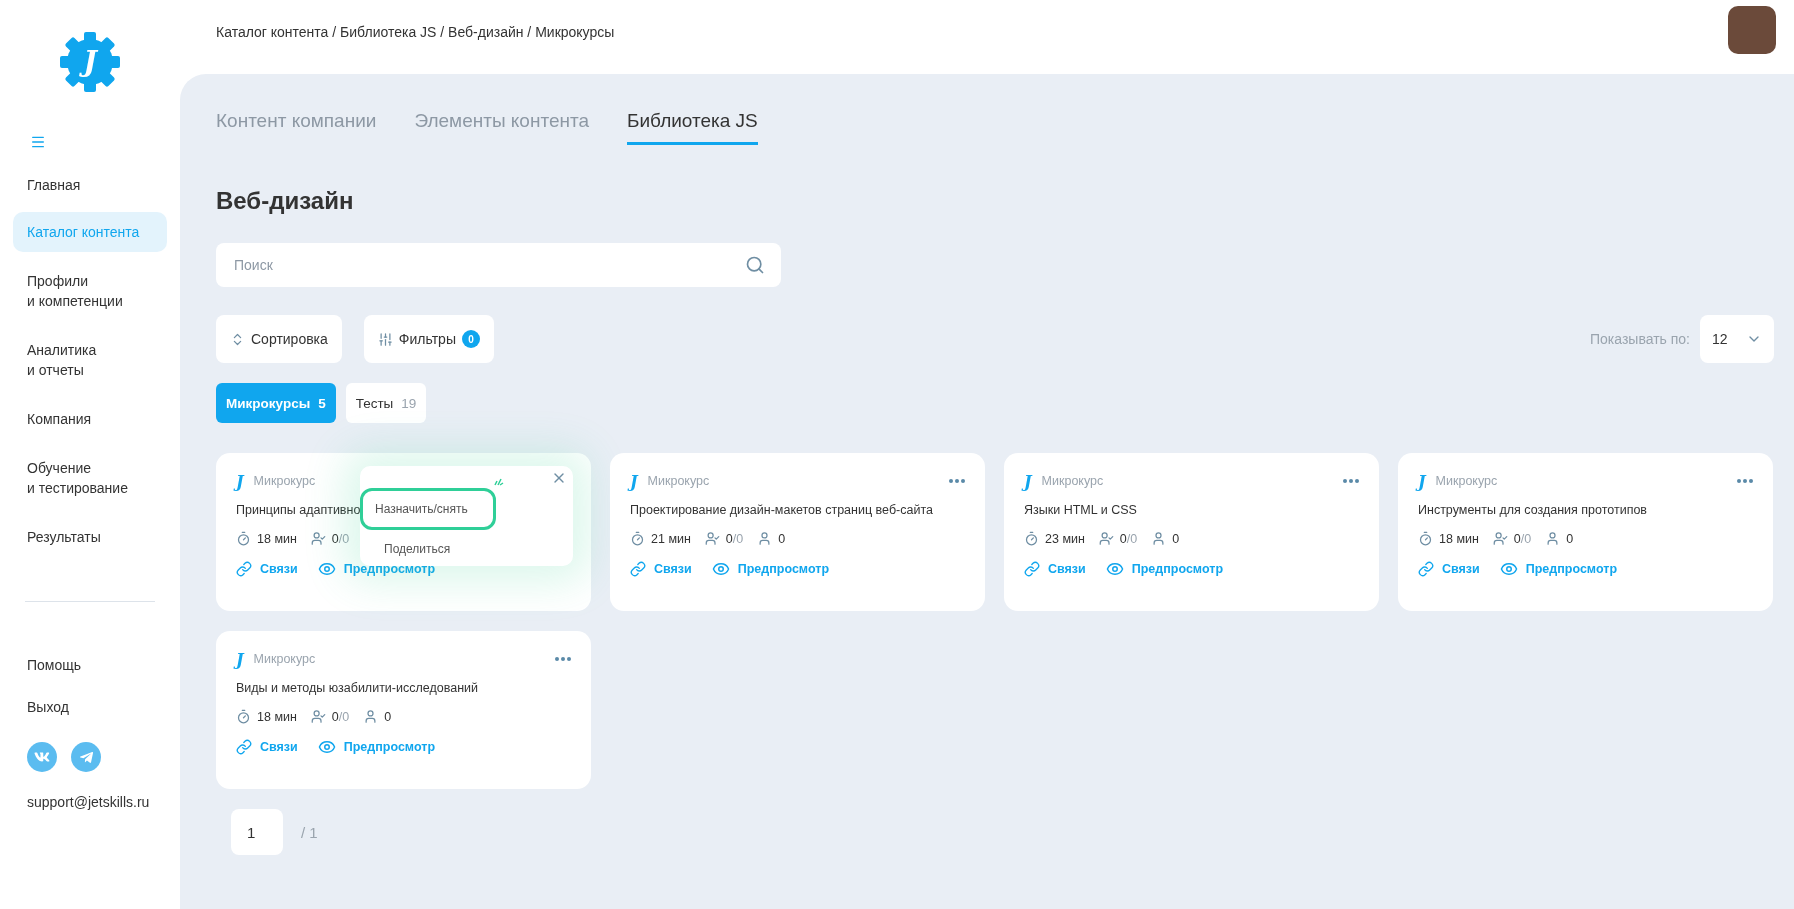 The image size is (1794, 909). Describe the element at coordinates (755, 265) in the screenshot. I see `search-icon` at that location.